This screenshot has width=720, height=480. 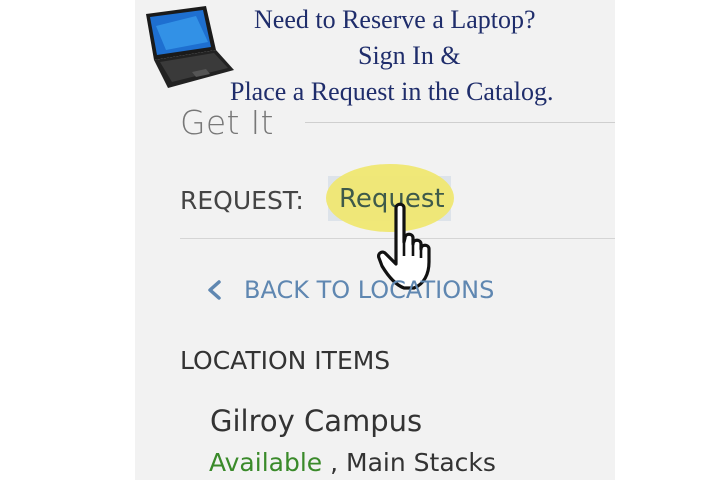 What do you see at coordinates (214, 290) in the screenshot?
I see `chevron-left-icon` at bounding box center [214, 290].